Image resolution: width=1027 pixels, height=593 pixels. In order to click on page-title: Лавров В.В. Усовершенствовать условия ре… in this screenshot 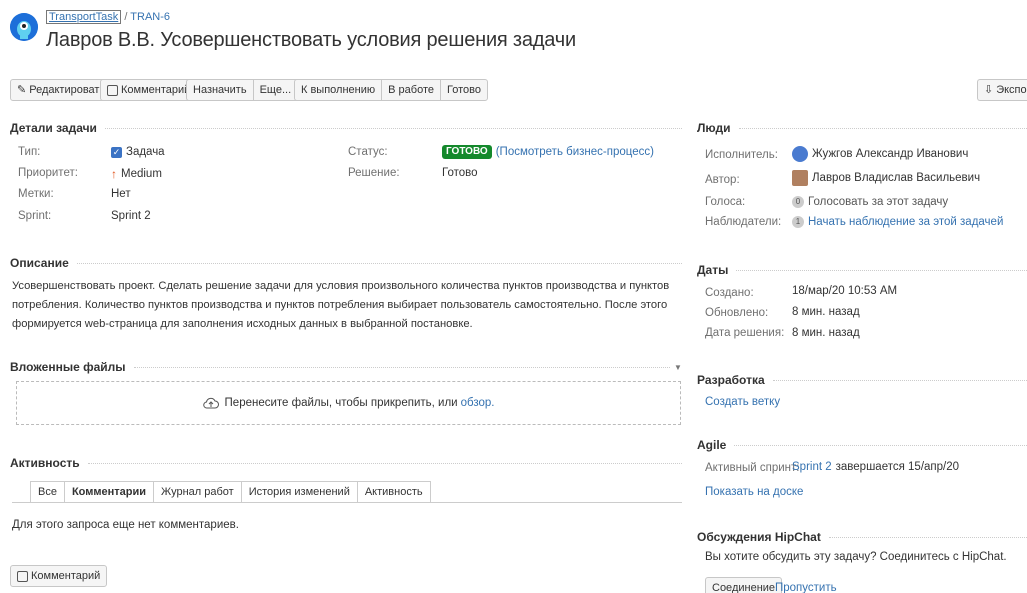, I will do `click(311, 40)`.